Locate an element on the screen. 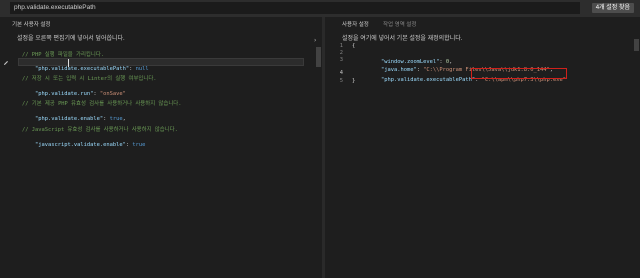  line-number: 5 is located at coordinates (341, 81).